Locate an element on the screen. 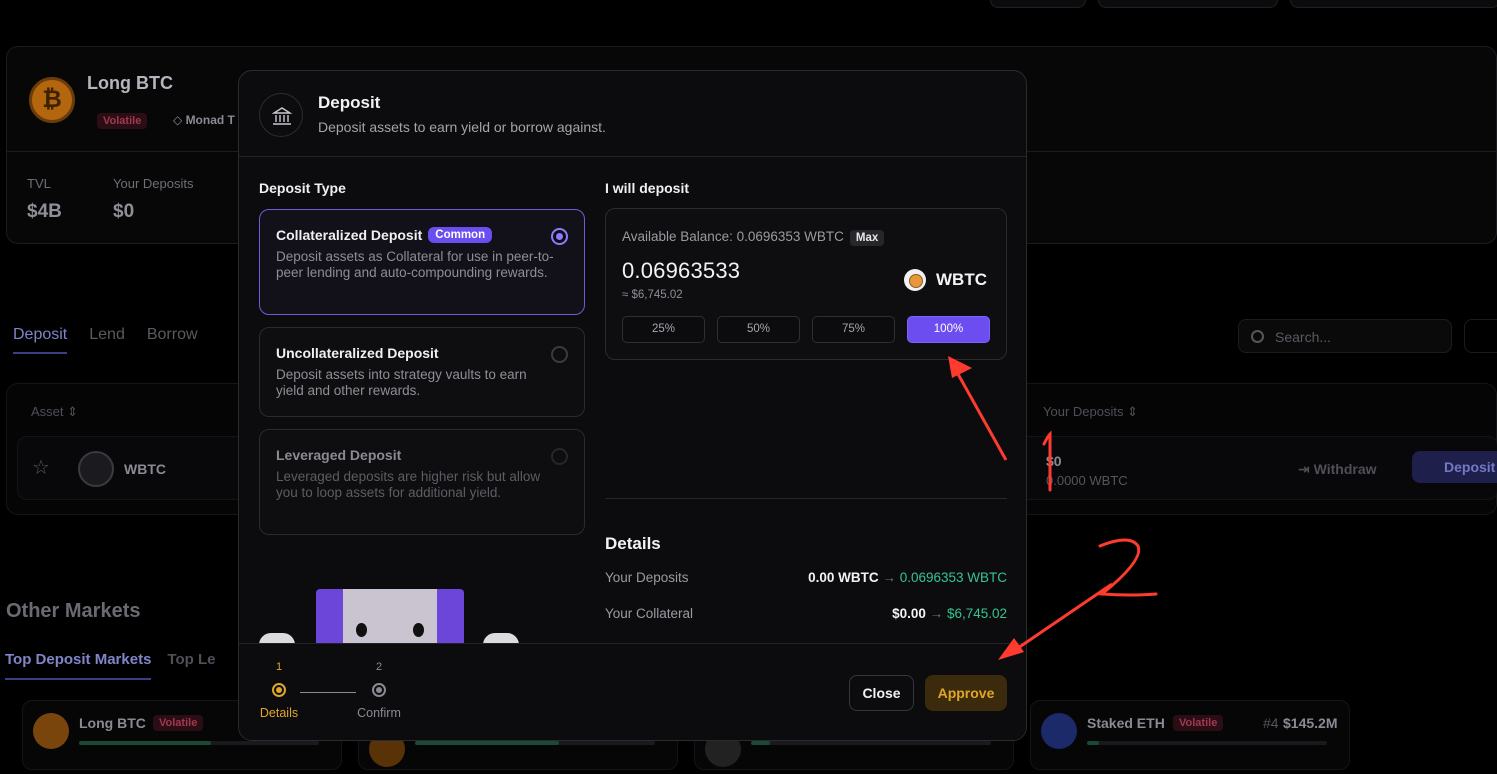 The height and width of the screenshot is (774, 1497). your-deposits-value: $0 is located at coordinates (1054, 461).